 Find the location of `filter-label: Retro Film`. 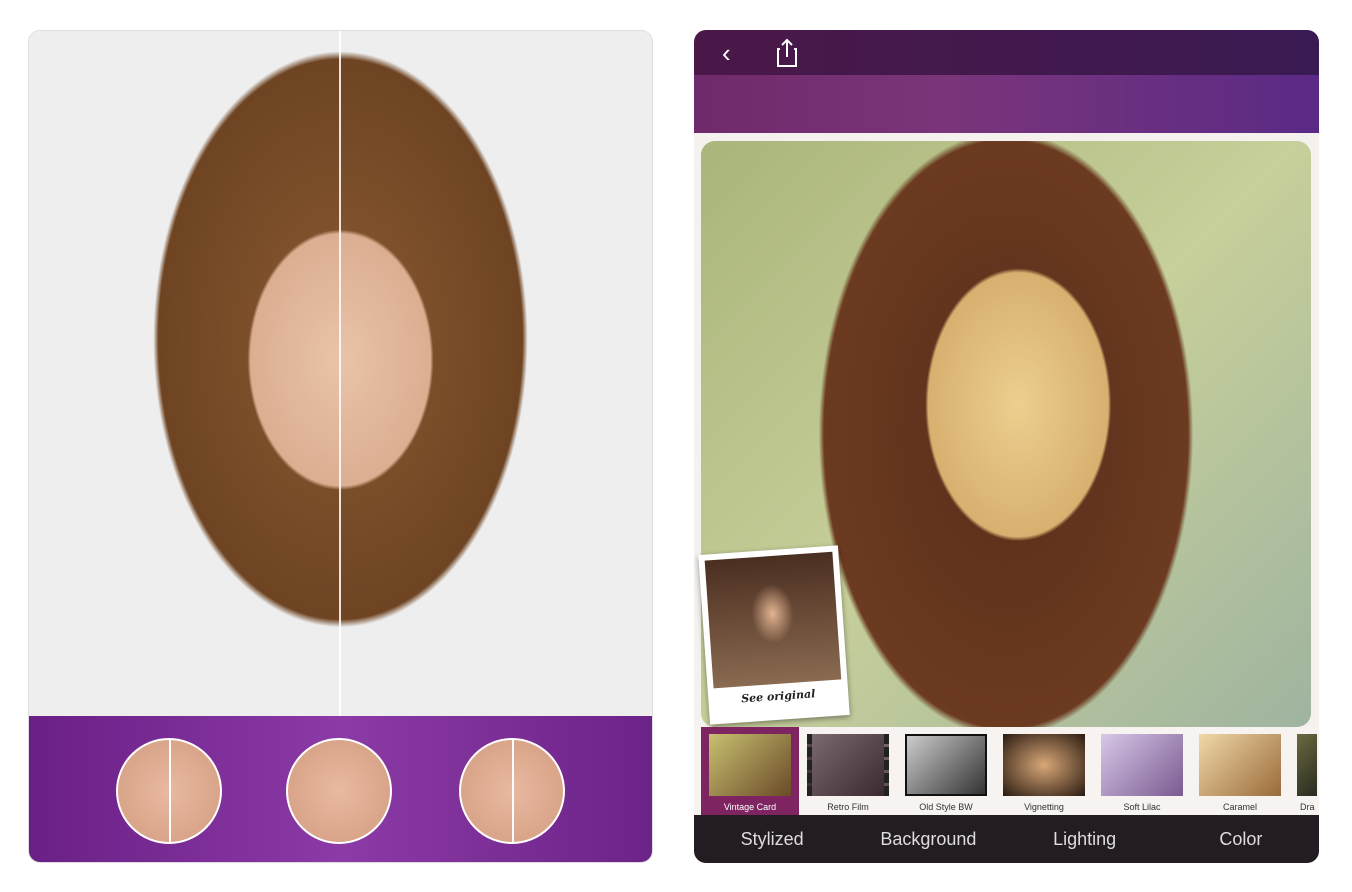

filter-label: Retro Film is located at coordinates (848, 807).